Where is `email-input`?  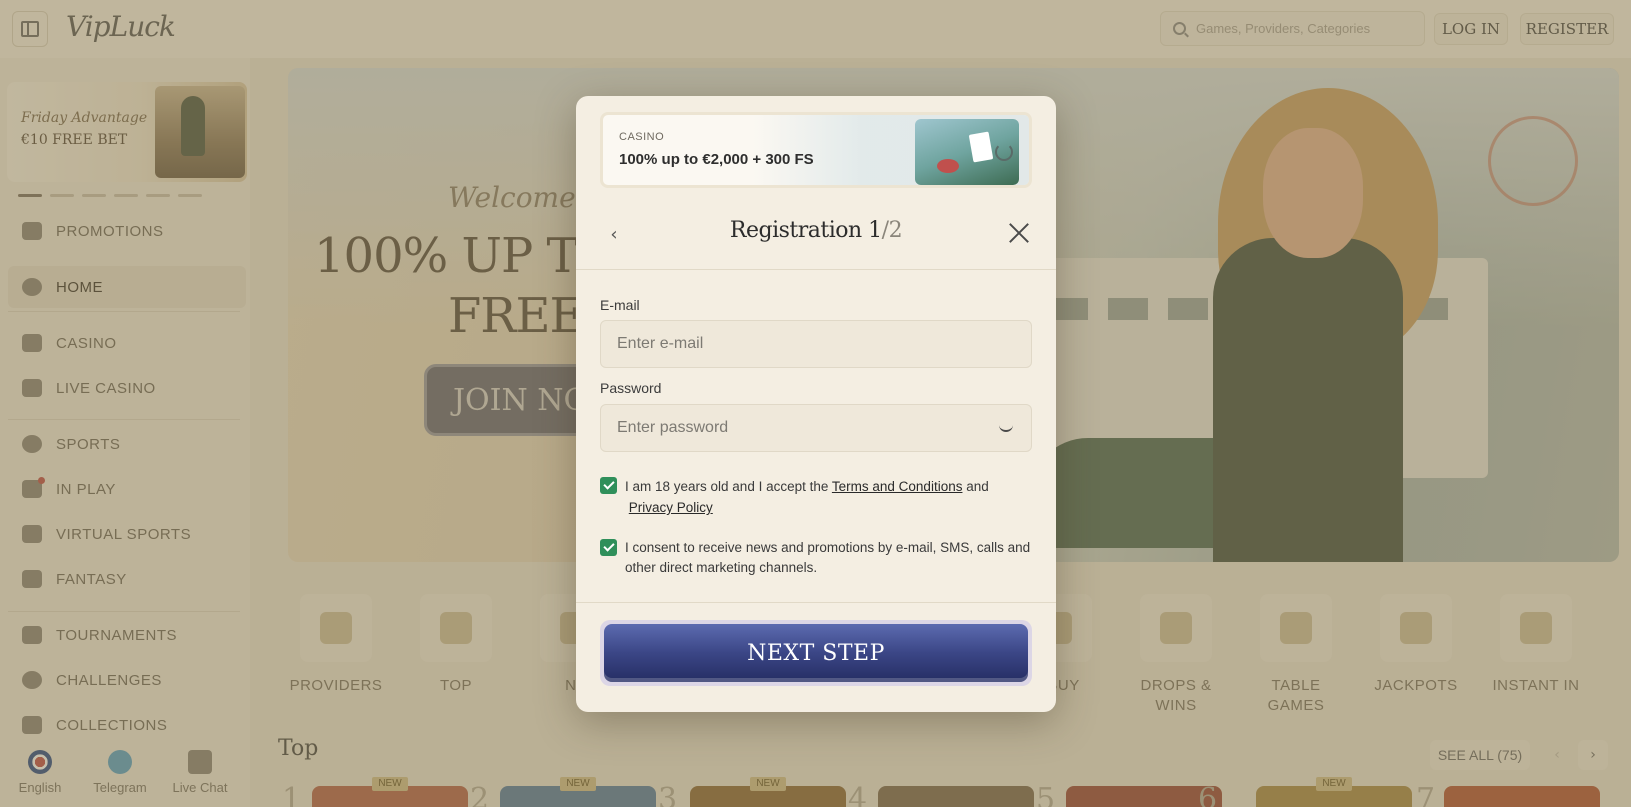 email-input is located at coordinates (797, 344).